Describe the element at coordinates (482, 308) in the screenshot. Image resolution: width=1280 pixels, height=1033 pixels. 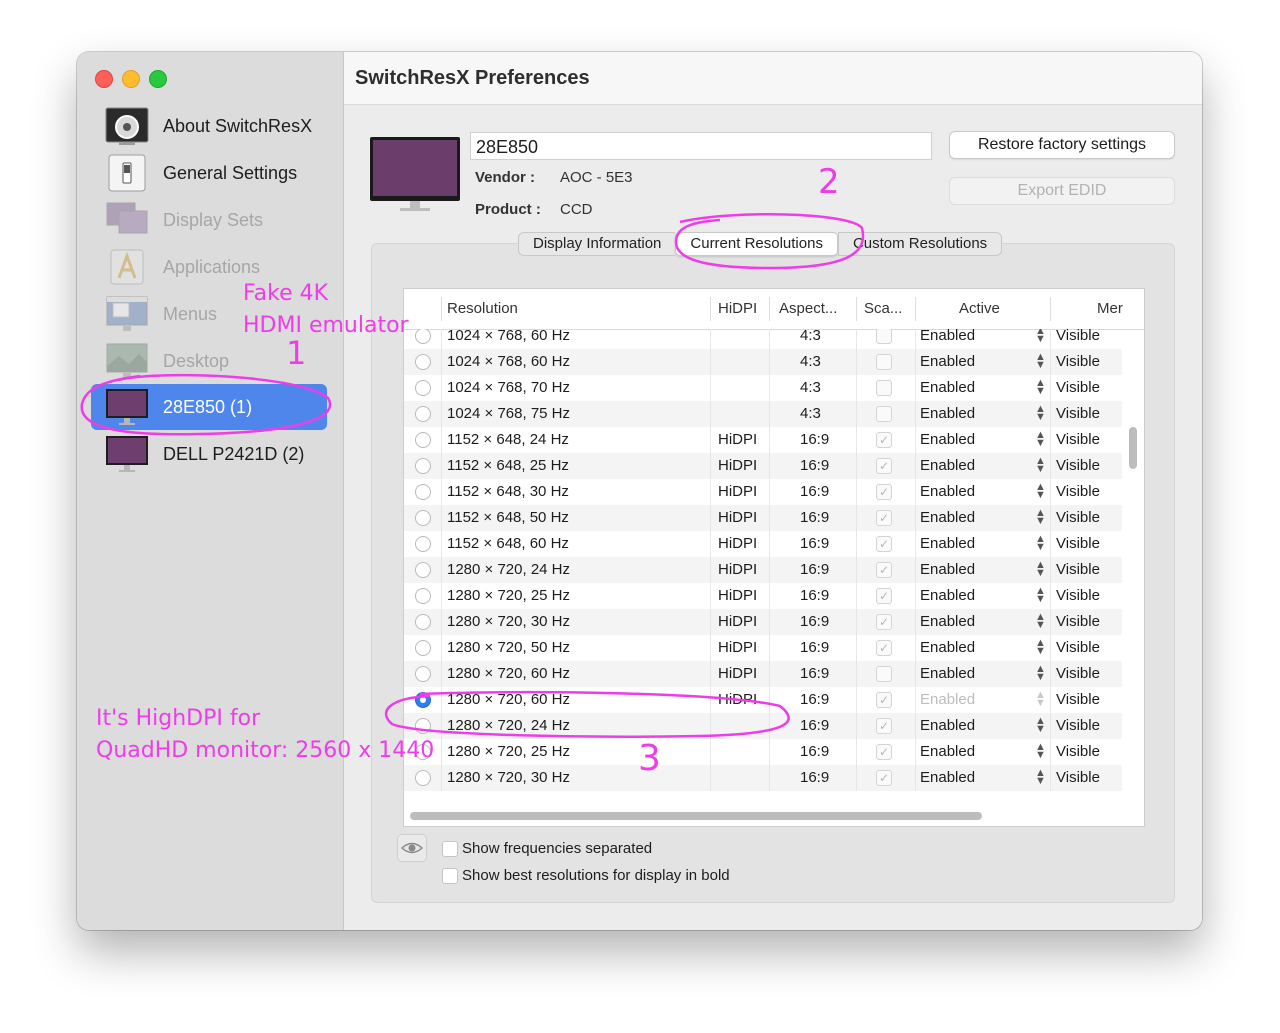
I see `column-header-resolution: Resolution` at that location.